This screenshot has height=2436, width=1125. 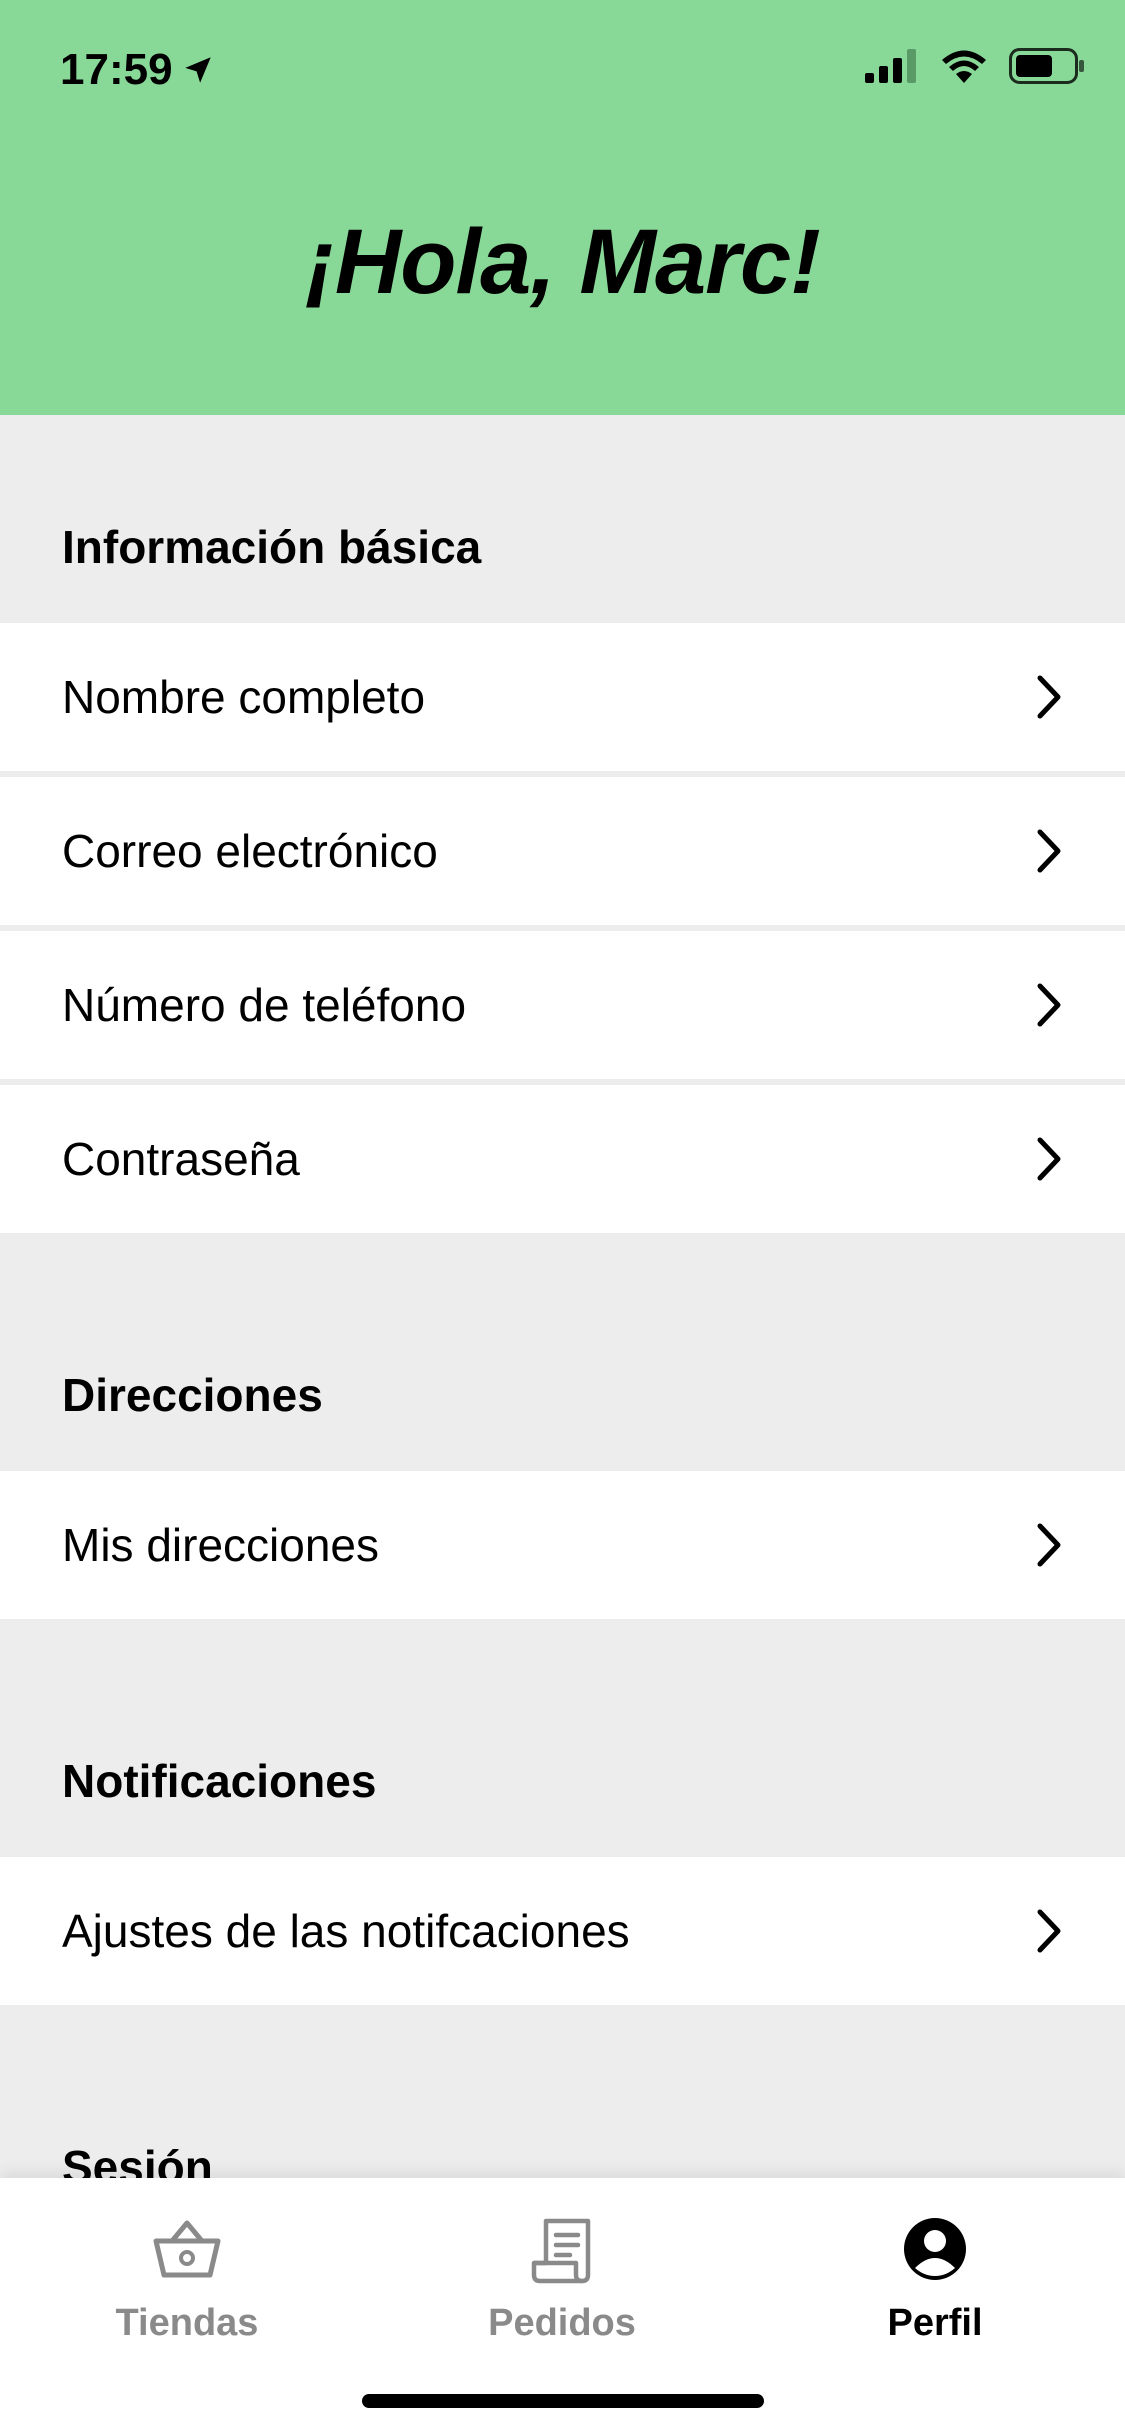 What do you see at coordinates (562, 697) in the screenshot?
I see `row-full-name: Nombre completo` at bounding box center [562, 697].